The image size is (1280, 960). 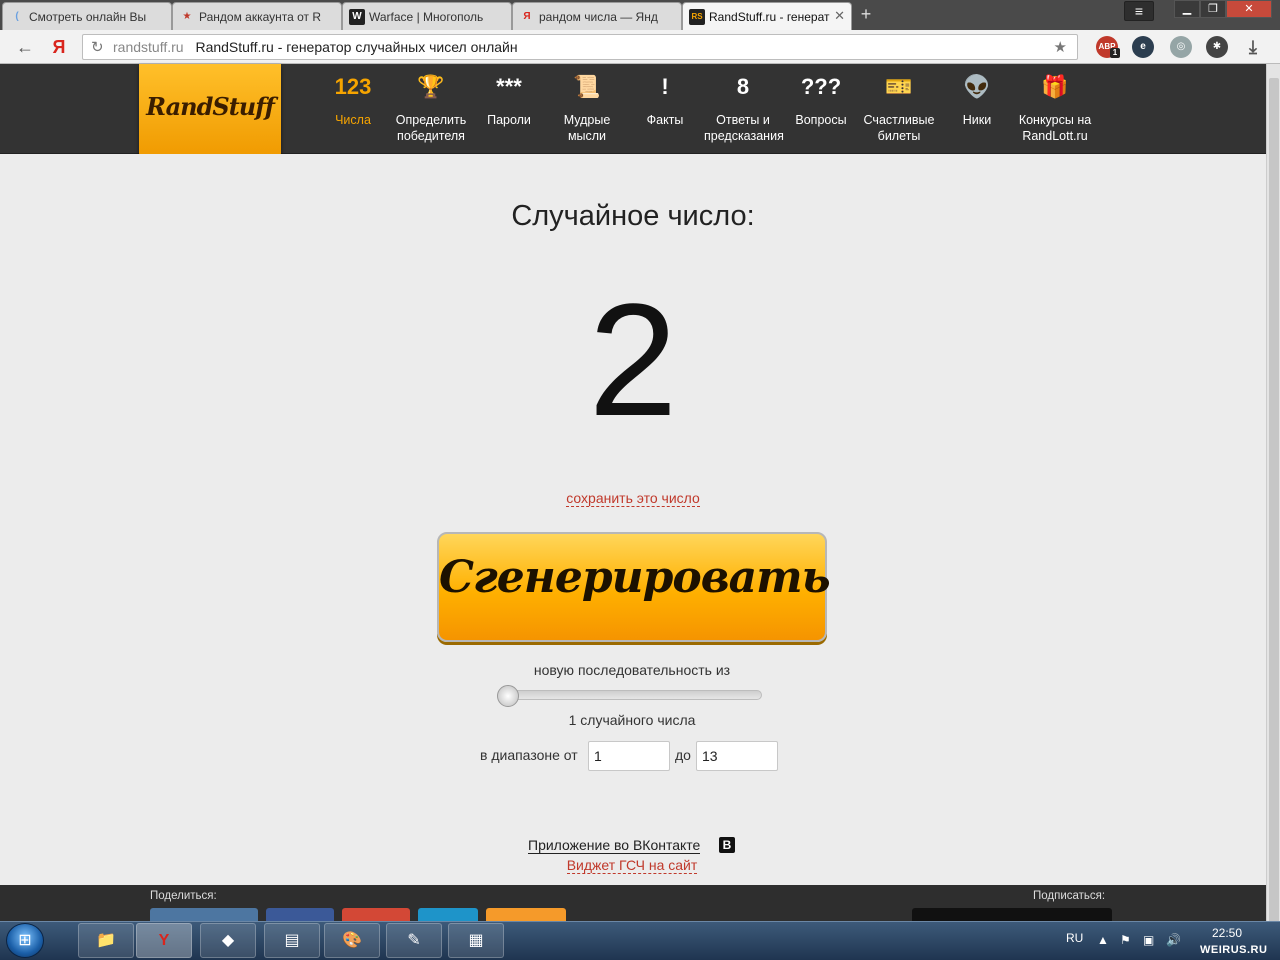 I want to click on nav-label: Числа, so click(x=353, y=120).